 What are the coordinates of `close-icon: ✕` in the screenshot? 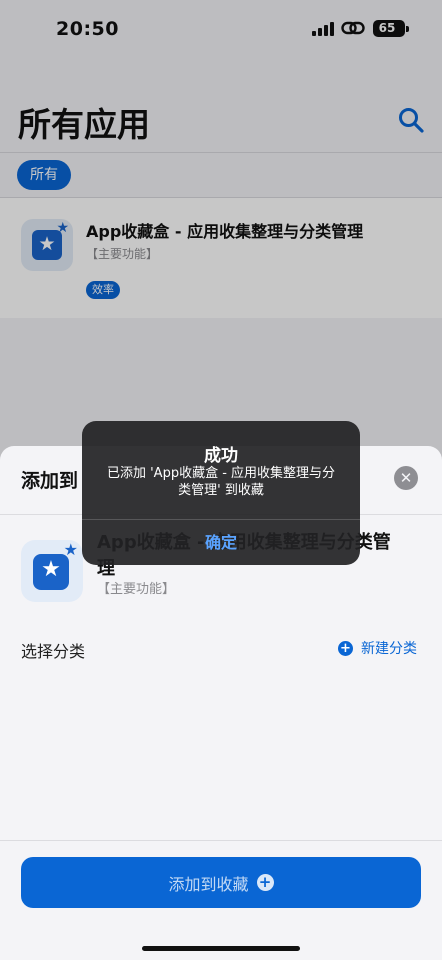 It's located at (406, 478).